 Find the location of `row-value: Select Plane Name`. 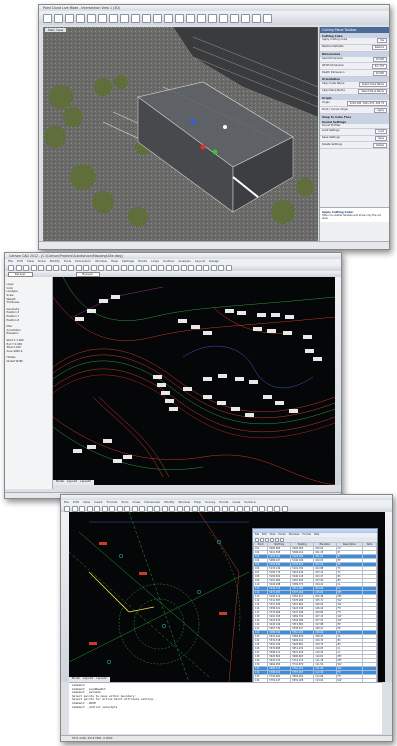

row-value: Select Plane Name is located at coordinates (372, 92).